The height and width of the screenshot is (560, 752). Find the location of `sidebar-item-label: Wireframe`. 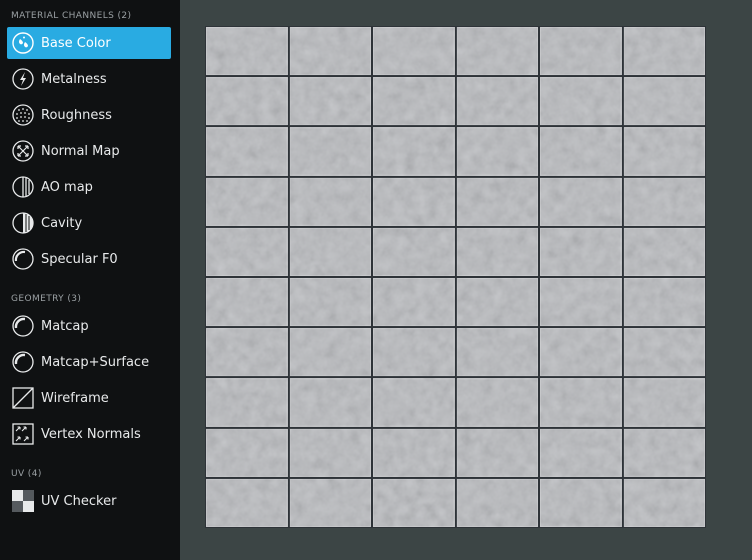

sidebar-item-label: Wireframe is located at coordinates (75, 398).